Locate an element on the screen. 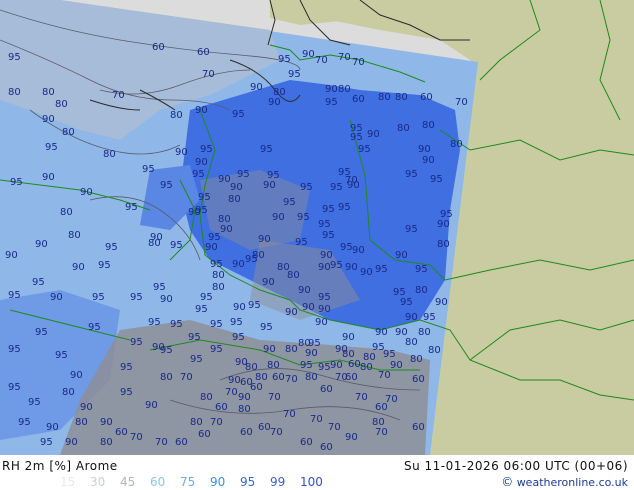  legend-item: 90 is located at coordinates (218, 482).